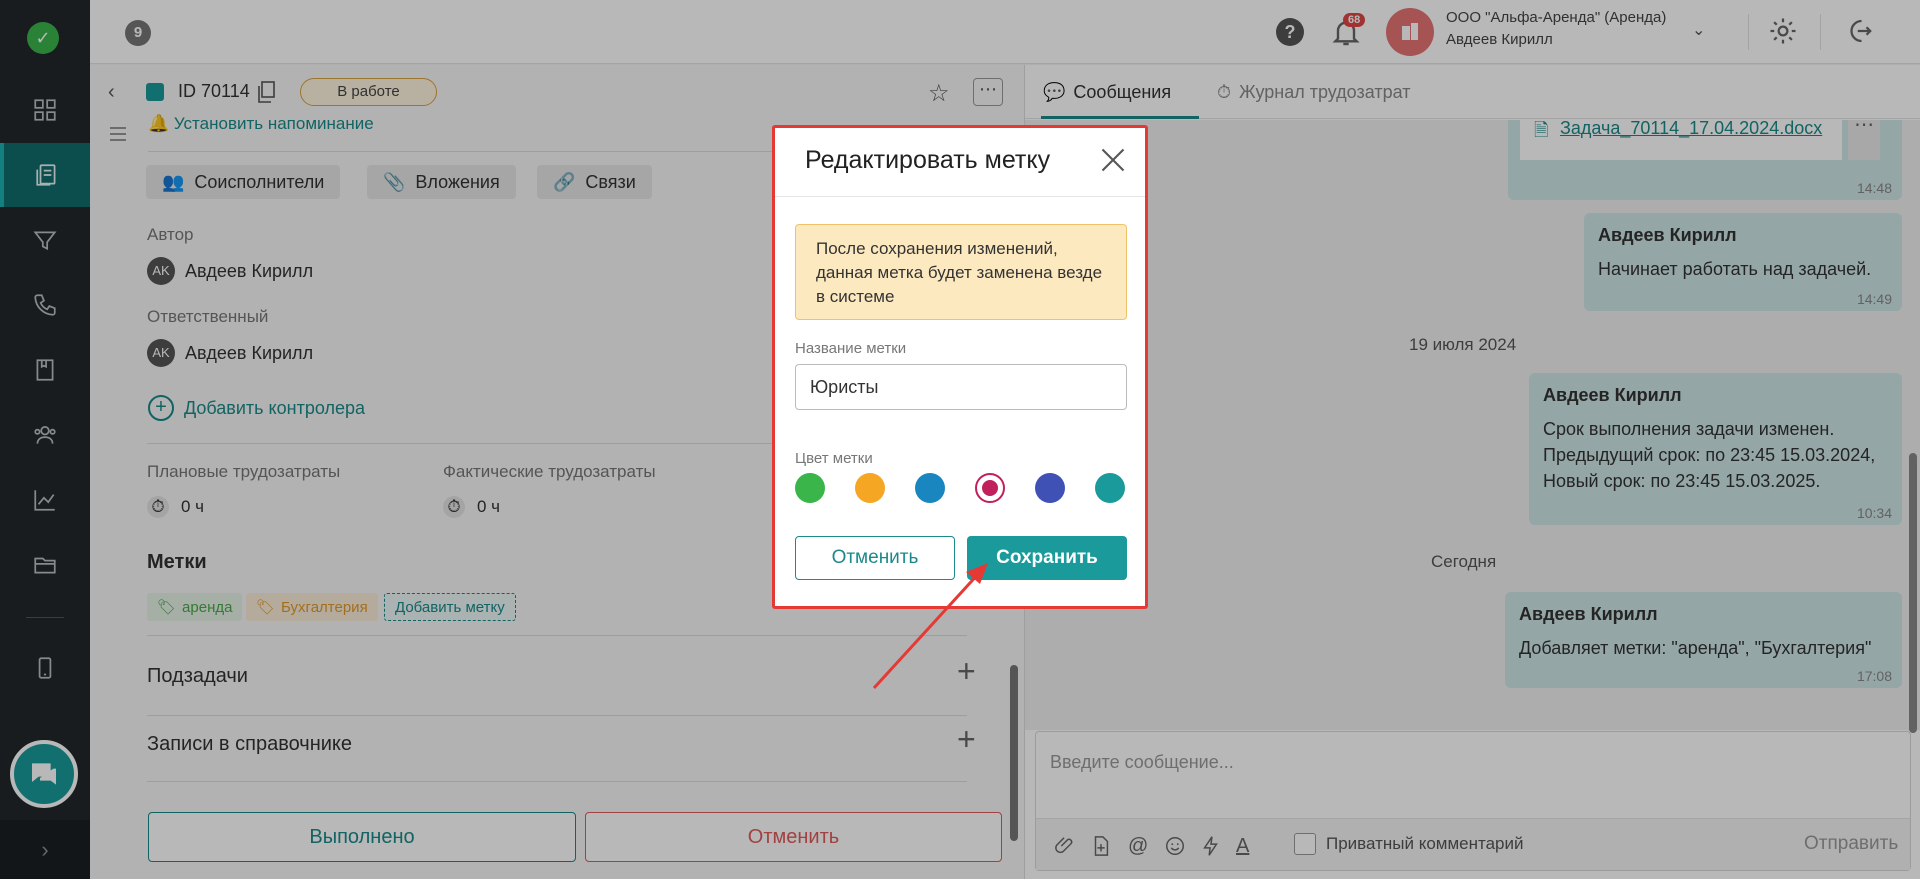 The width and height of the screenshot is (1920, 879). Describe the element at coordinates (930, 488) in the screenshot. I see `color-swatch-blue` at that location.